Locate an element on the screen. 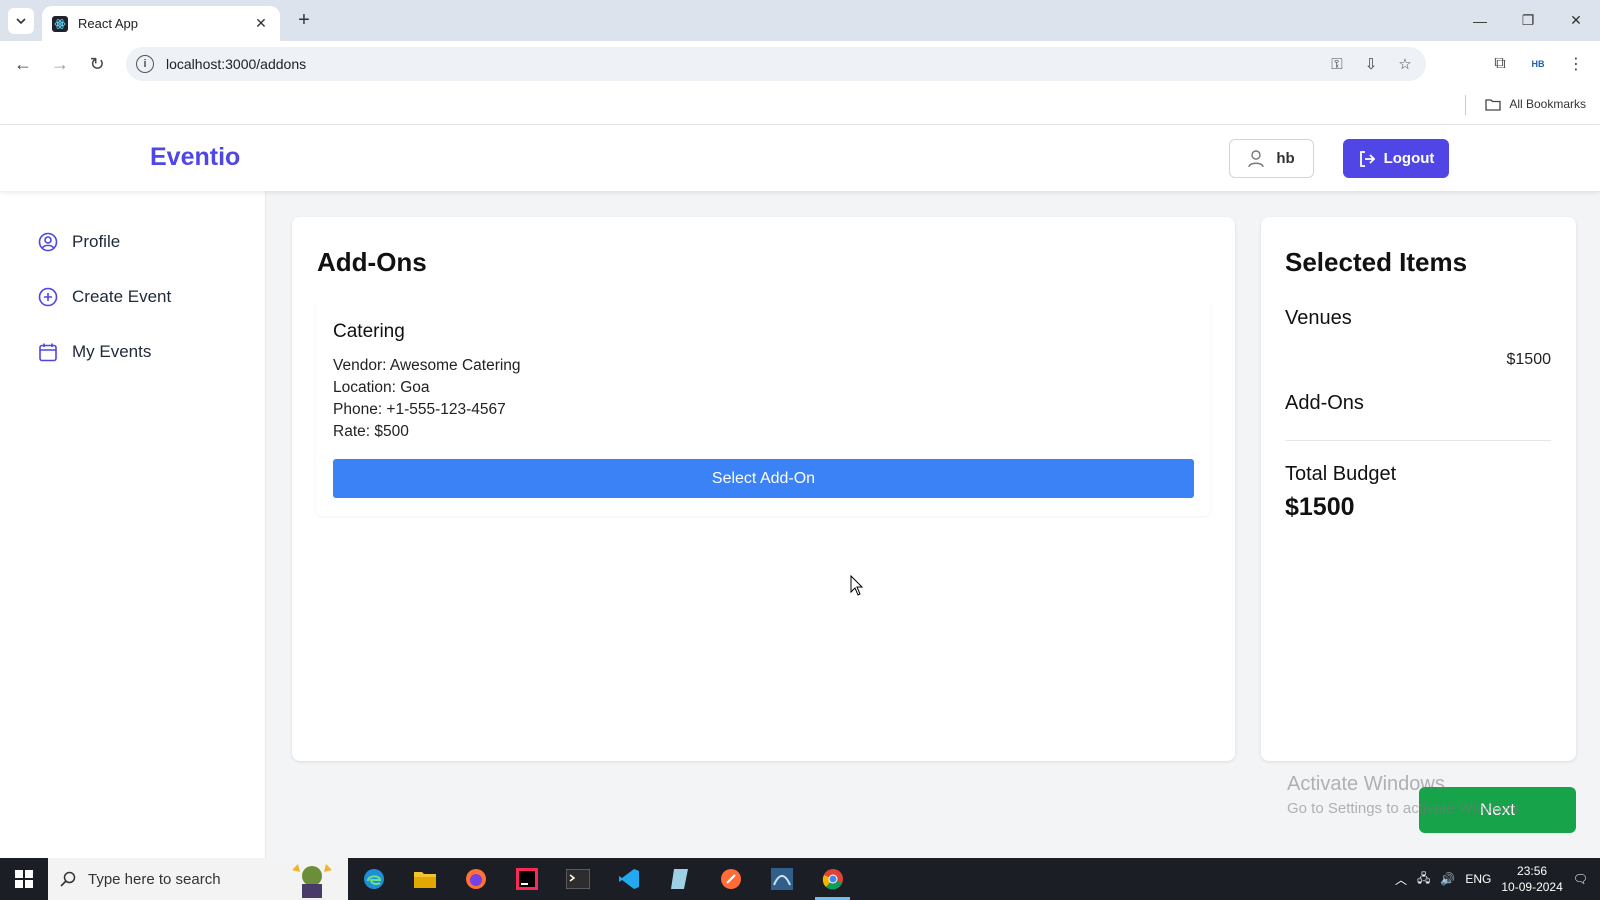 The width and height of the screenshot is (1600, 900). username: hb is located at coordinates (1285, 158).